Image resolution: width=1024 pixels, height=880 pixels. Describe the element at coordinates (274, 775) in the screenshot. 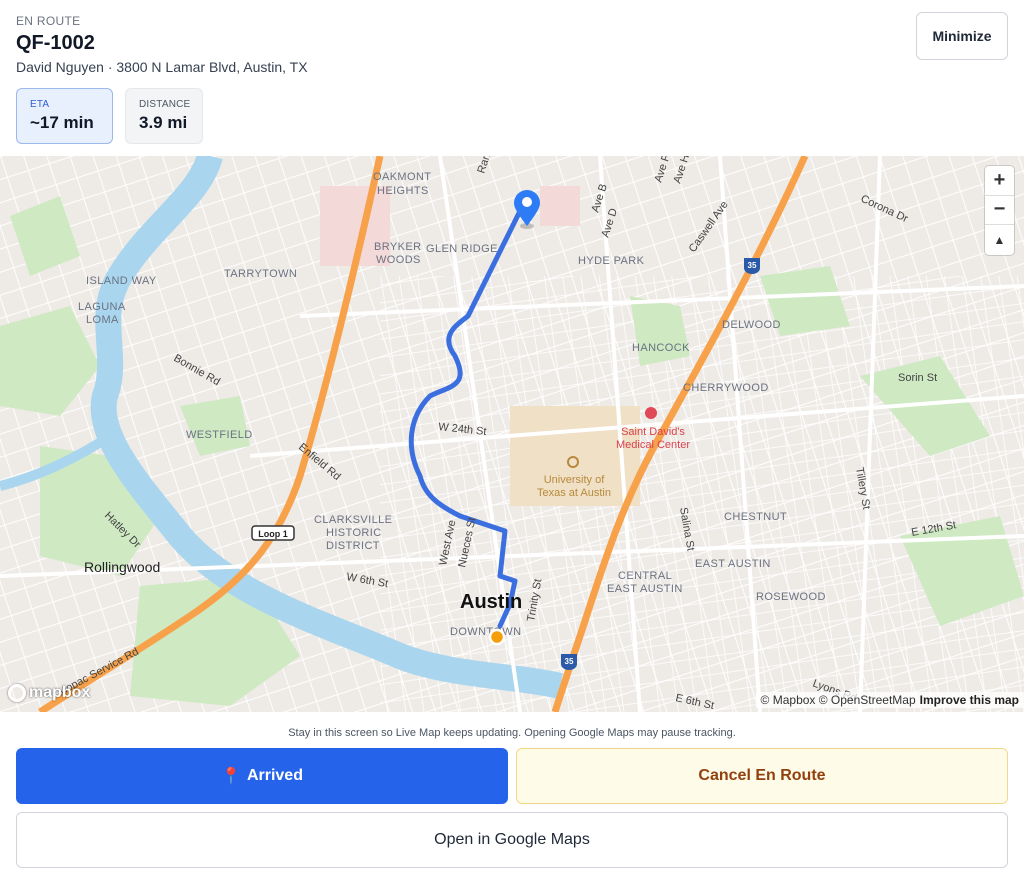

I see `arrived-label: Arrived` at that location.